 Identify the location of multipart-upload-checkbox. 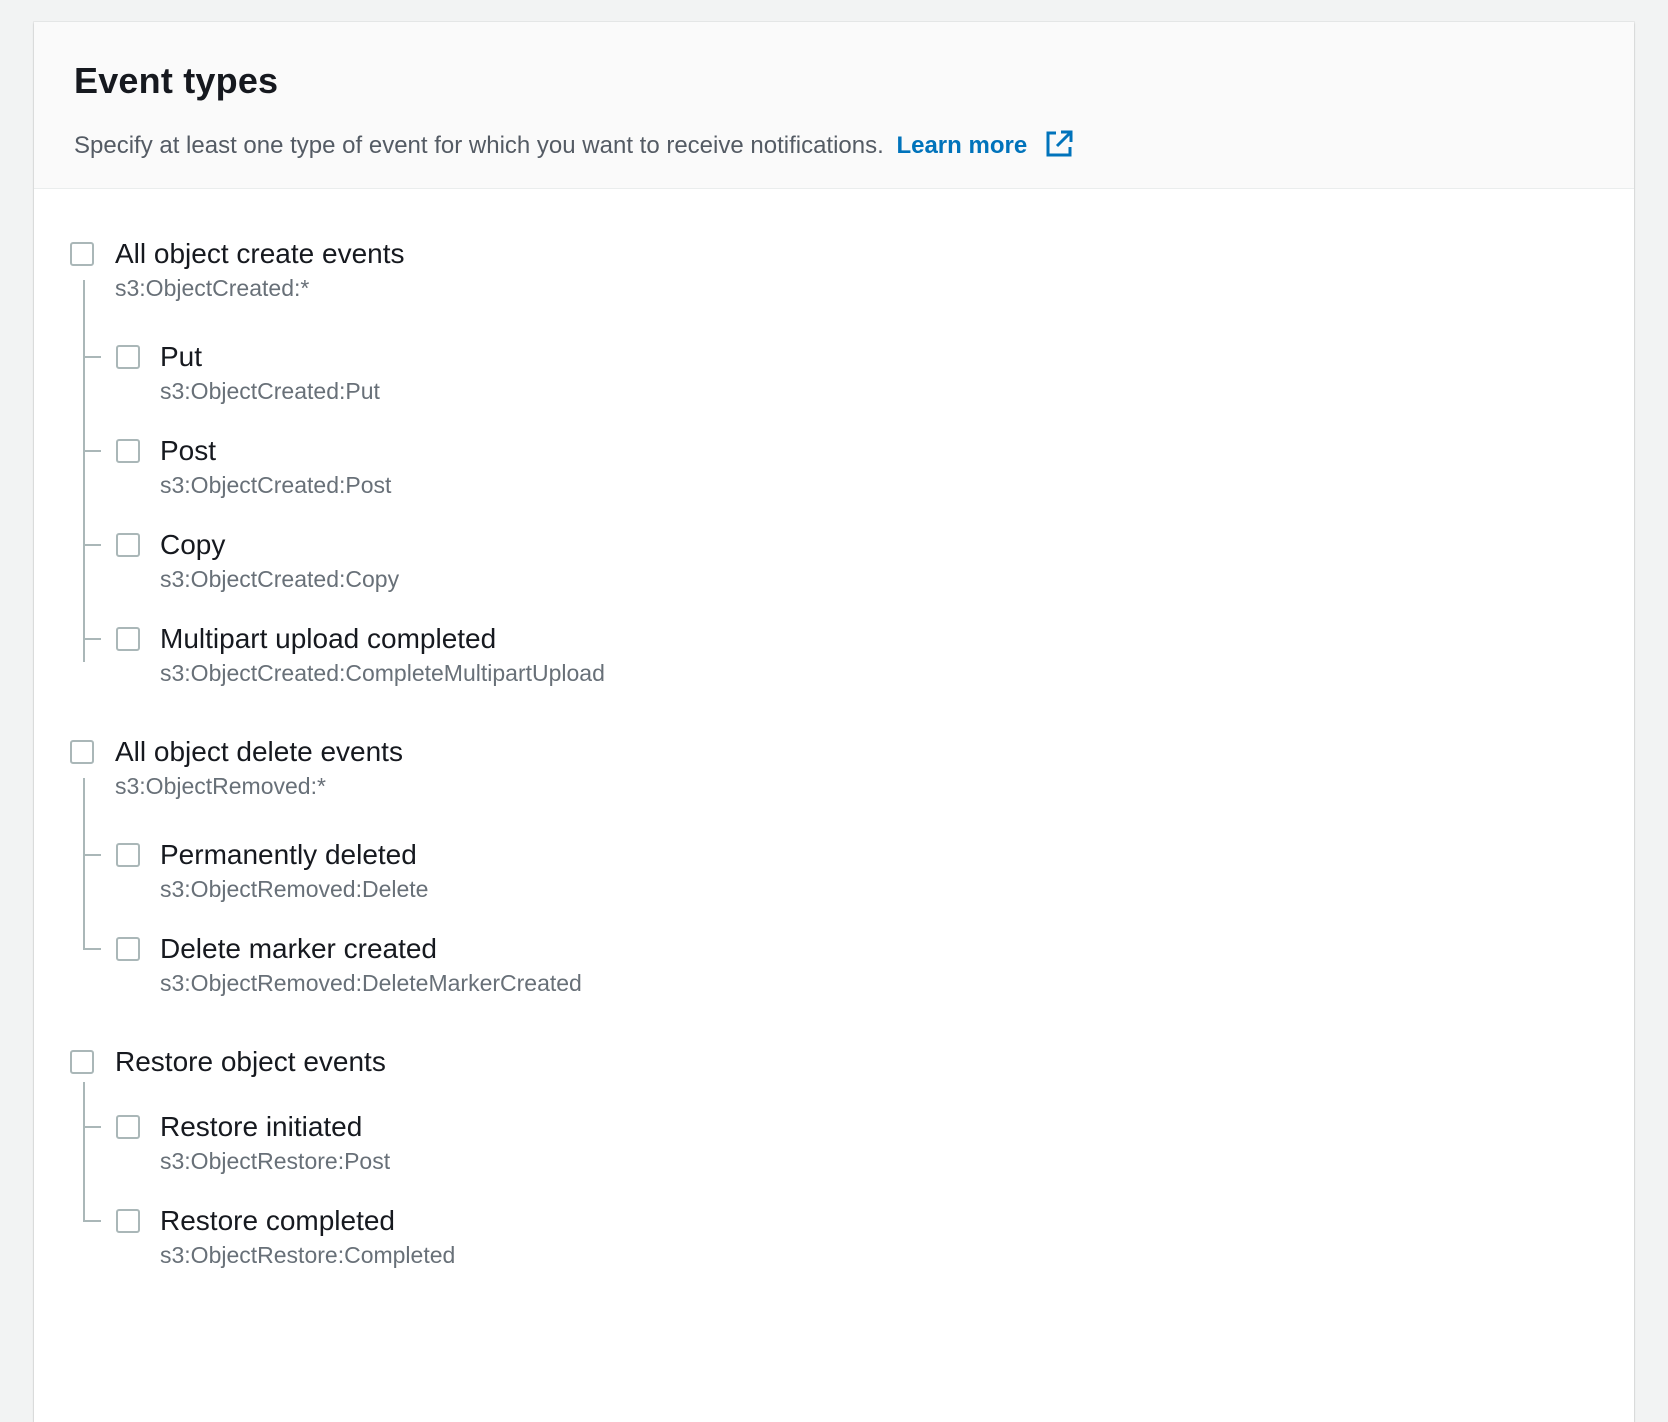
(128, 639).